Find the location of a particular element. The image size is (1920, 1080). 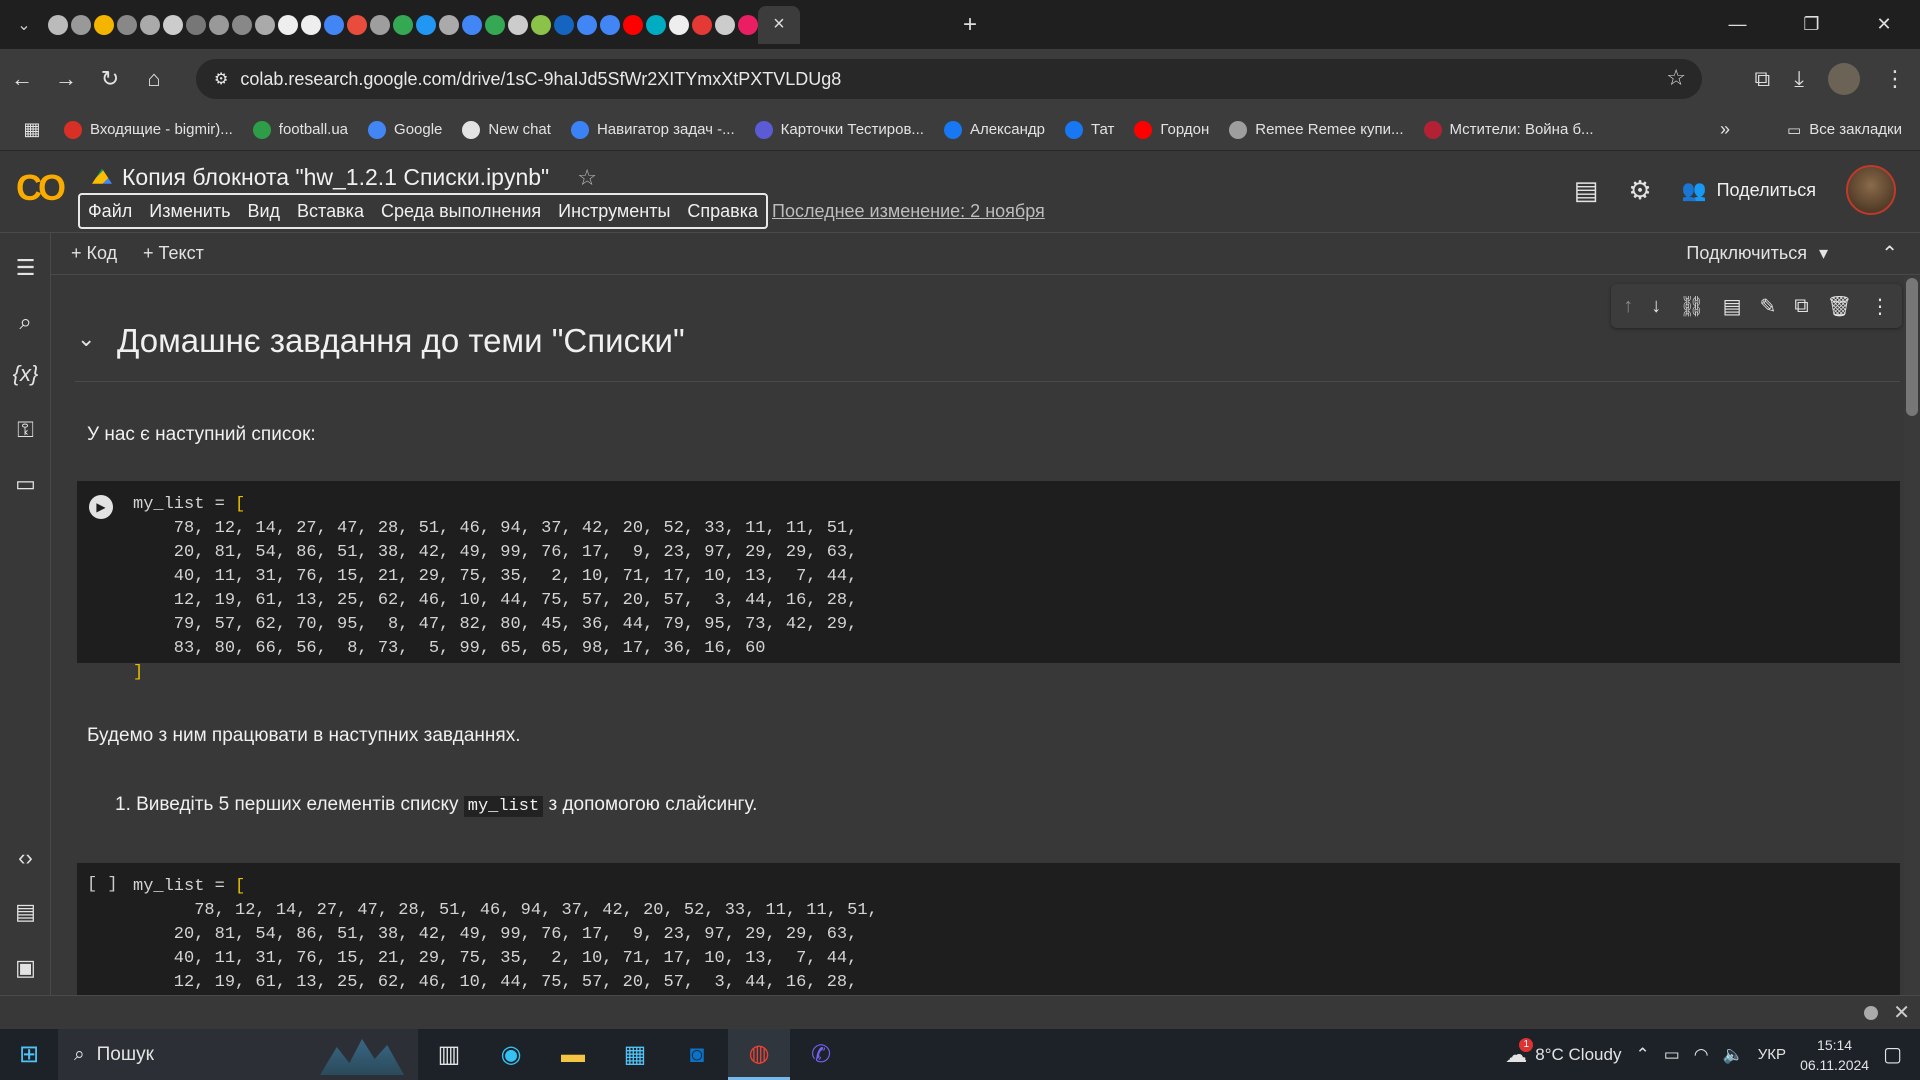

google-drive-icon is located at coordinates (102, 176).